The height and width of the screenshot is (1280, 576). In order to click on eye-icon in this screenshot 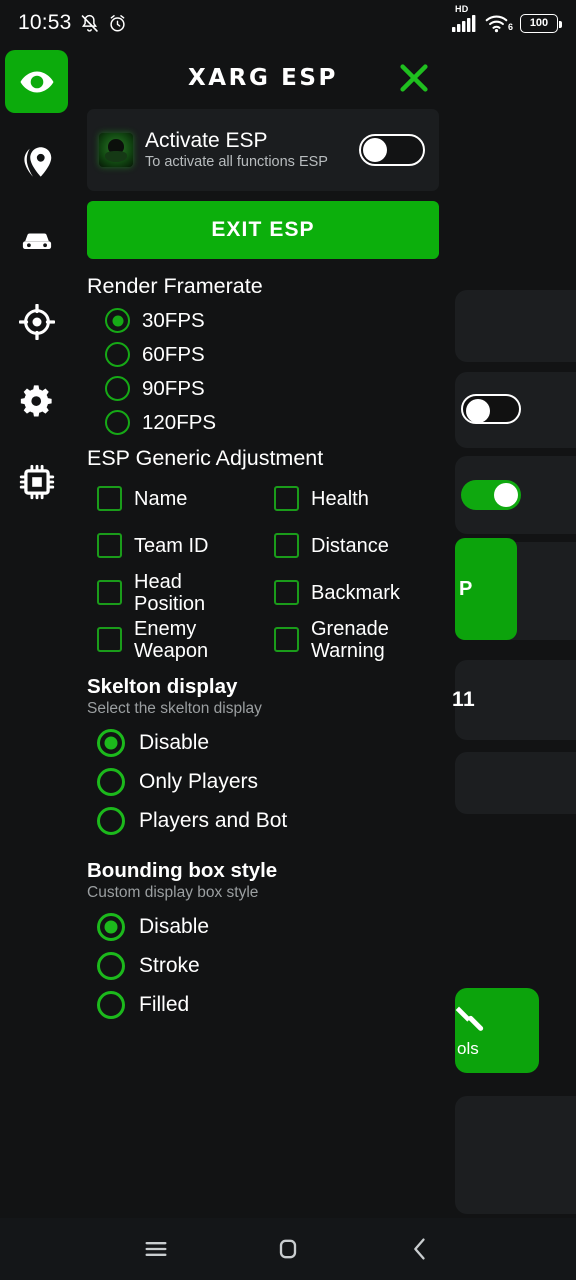, I will do `click(36, 81)`.